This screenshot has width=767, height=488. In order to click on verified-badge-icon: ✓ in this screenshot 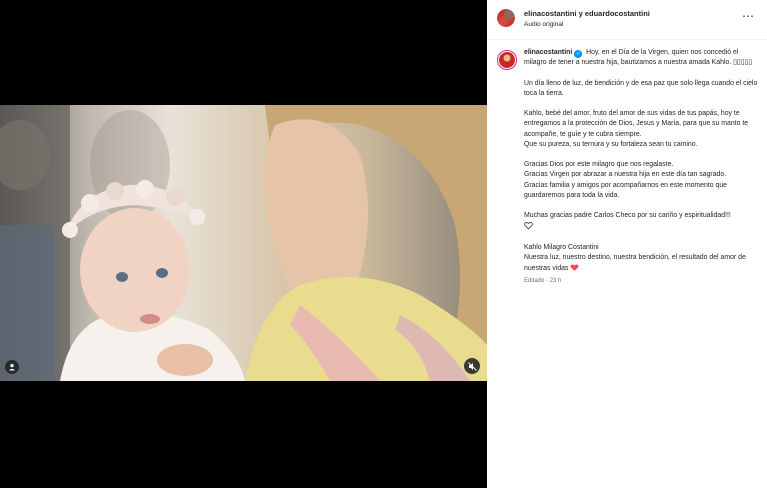, I will do `click(578, 54)`.